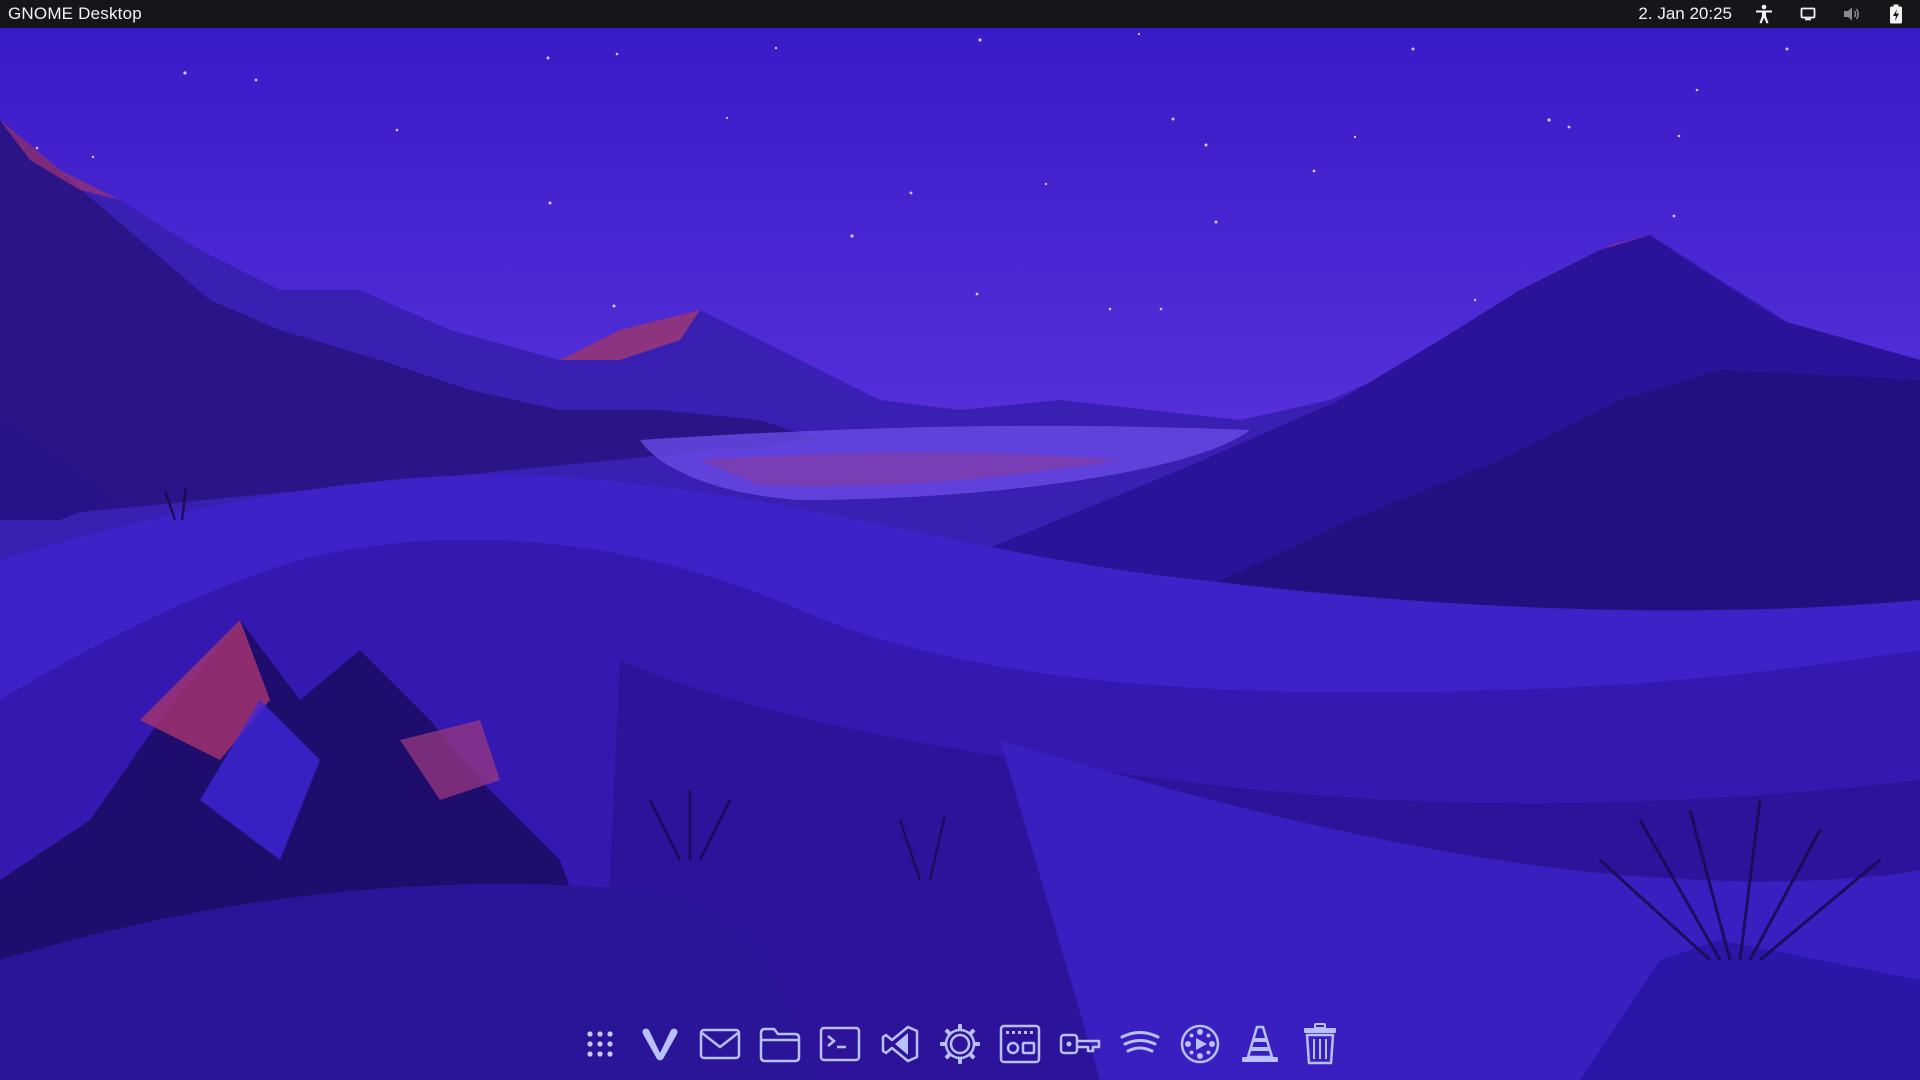 The width and height of the screenshot is (1920, 1080). I want to click on vscode-icon, so click(900, 1044).